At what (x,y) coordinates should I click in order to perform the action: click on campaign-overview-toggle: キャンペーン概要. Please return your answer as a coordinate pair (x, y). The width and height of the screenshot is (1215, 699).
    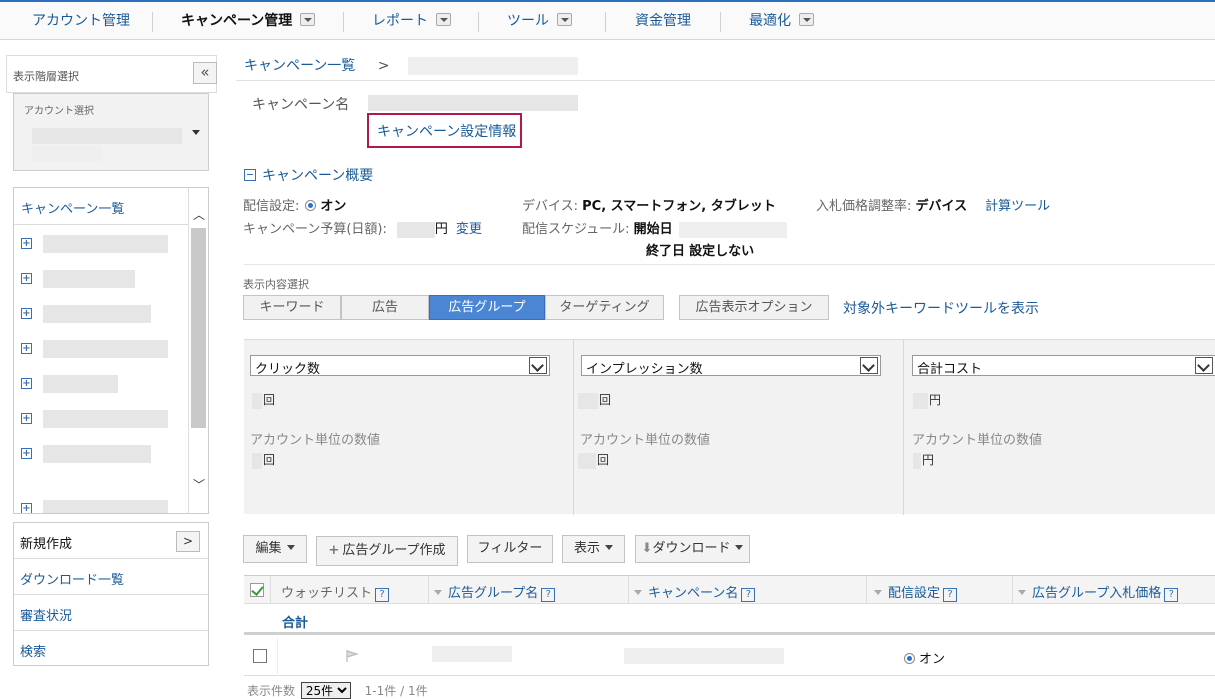
    Looking at the image, I should click on (308, 175).